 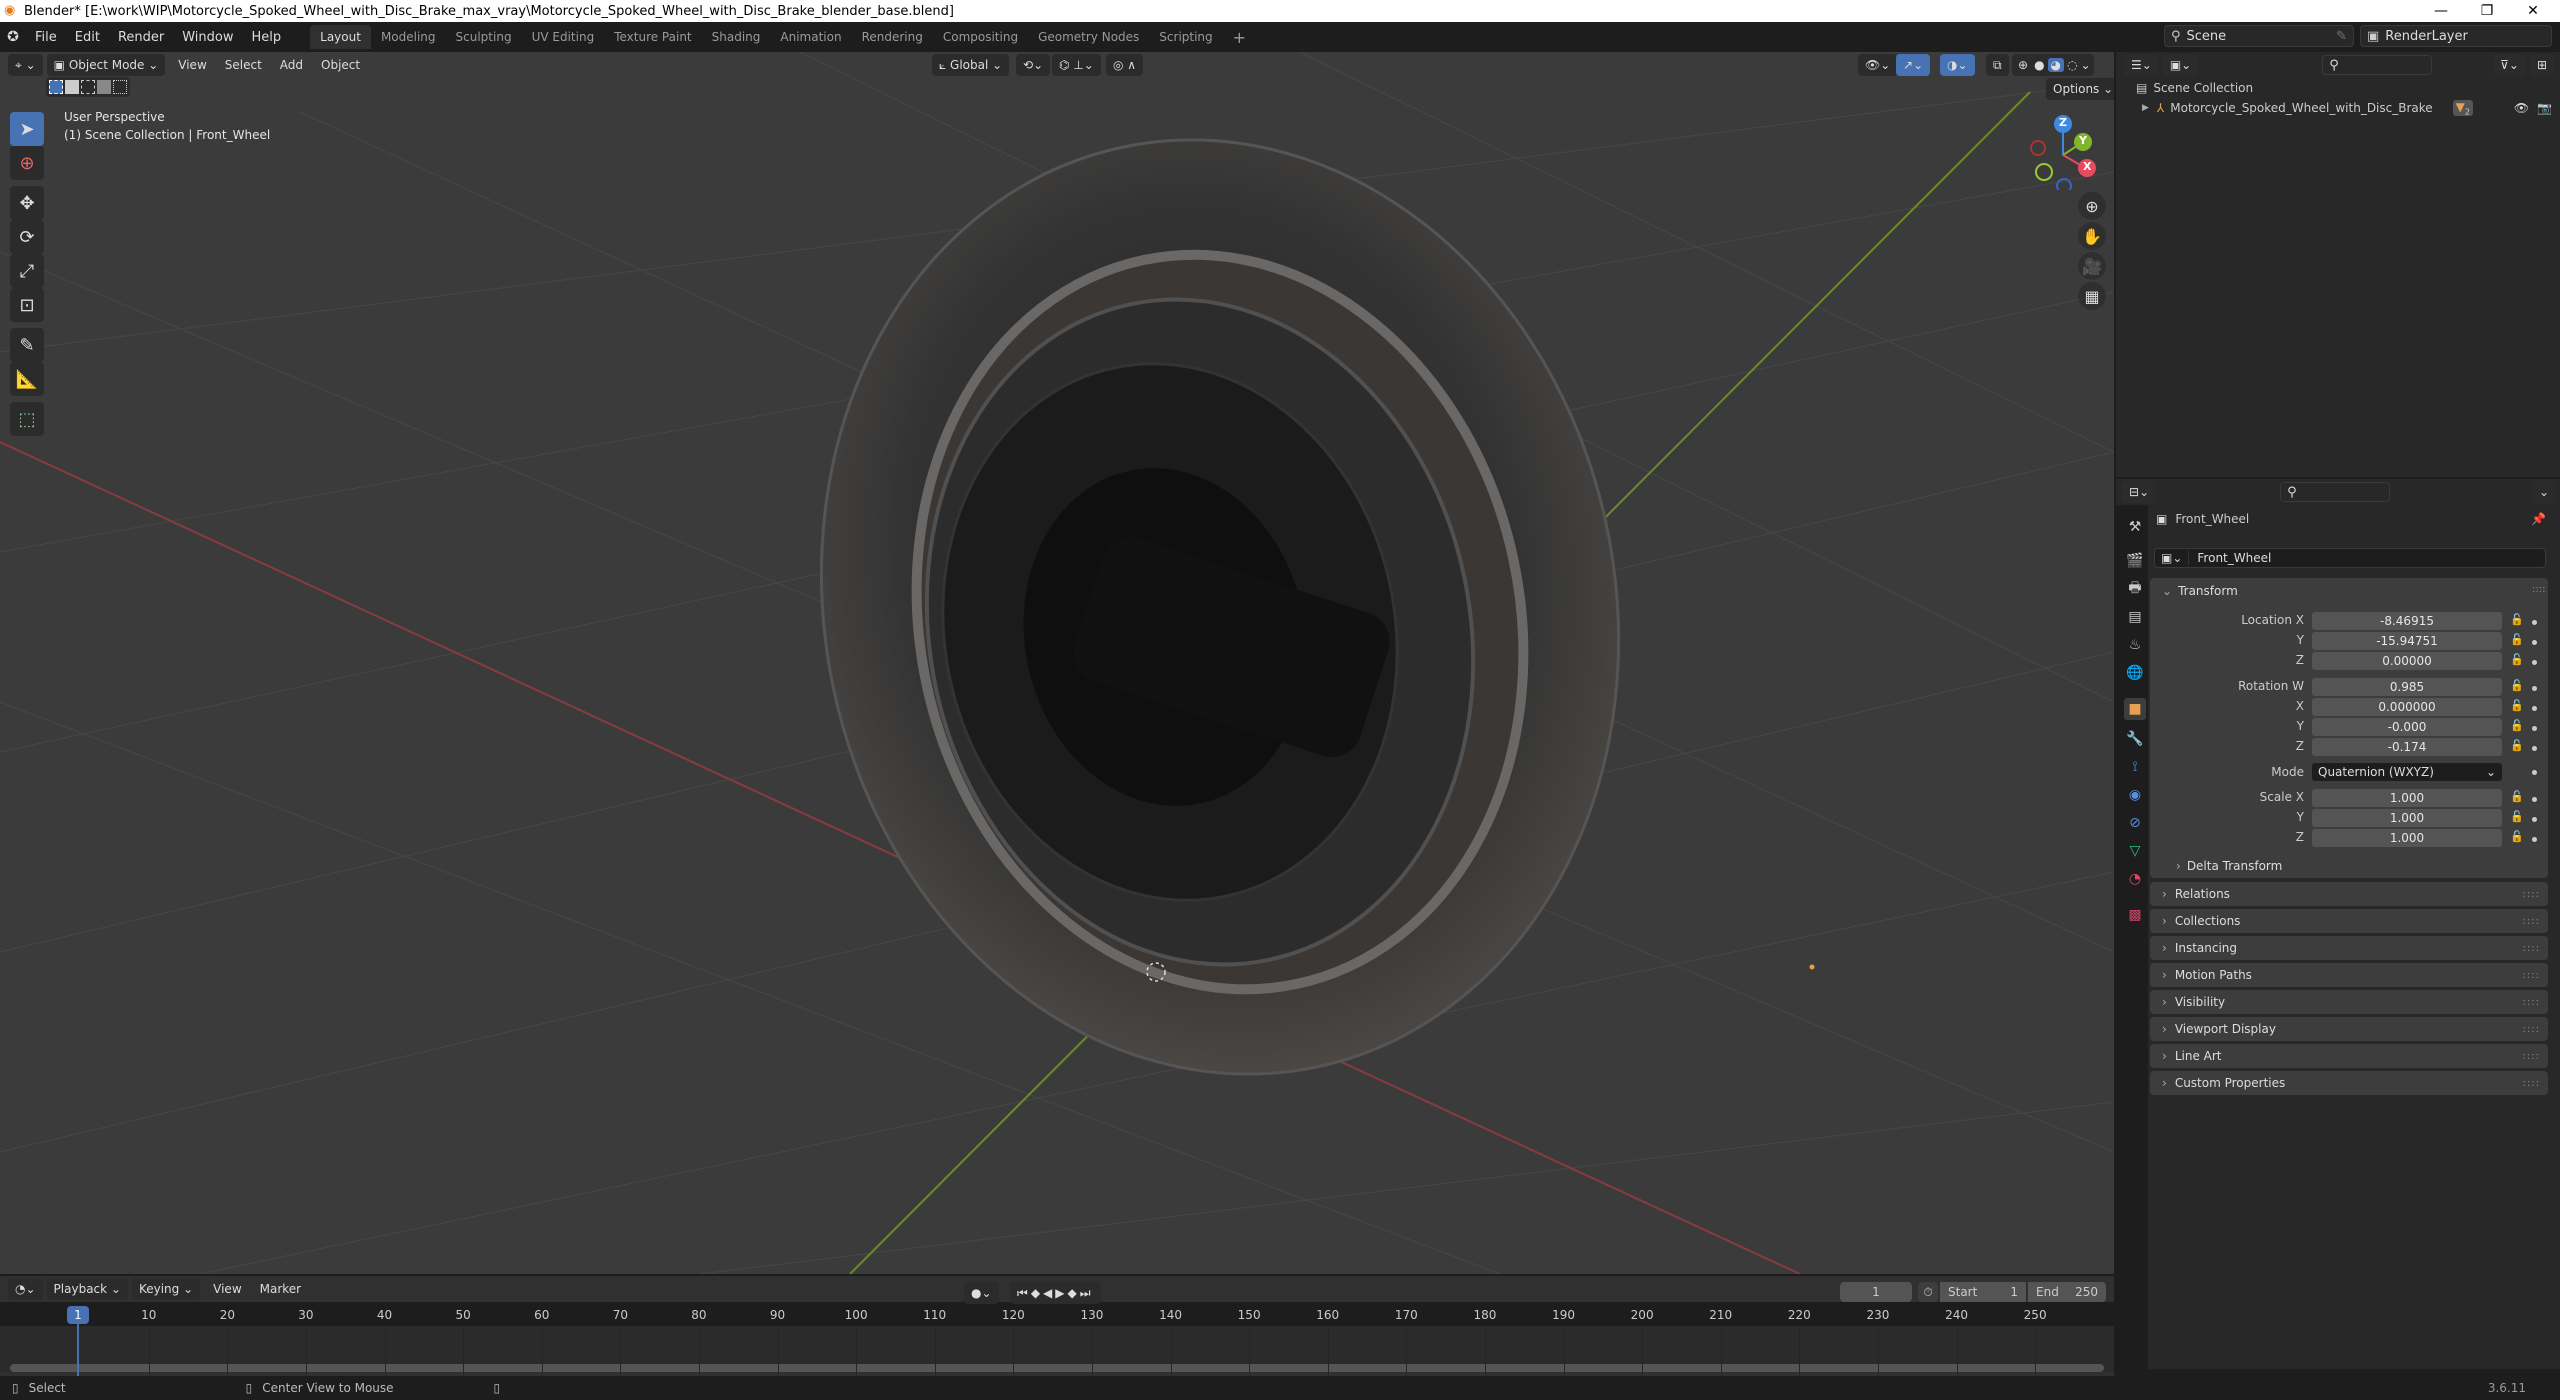 What do you see at coordinates (2533, 11) in the screenshot?
I see `close-button: ✕` at bounding box center [2533, 11].